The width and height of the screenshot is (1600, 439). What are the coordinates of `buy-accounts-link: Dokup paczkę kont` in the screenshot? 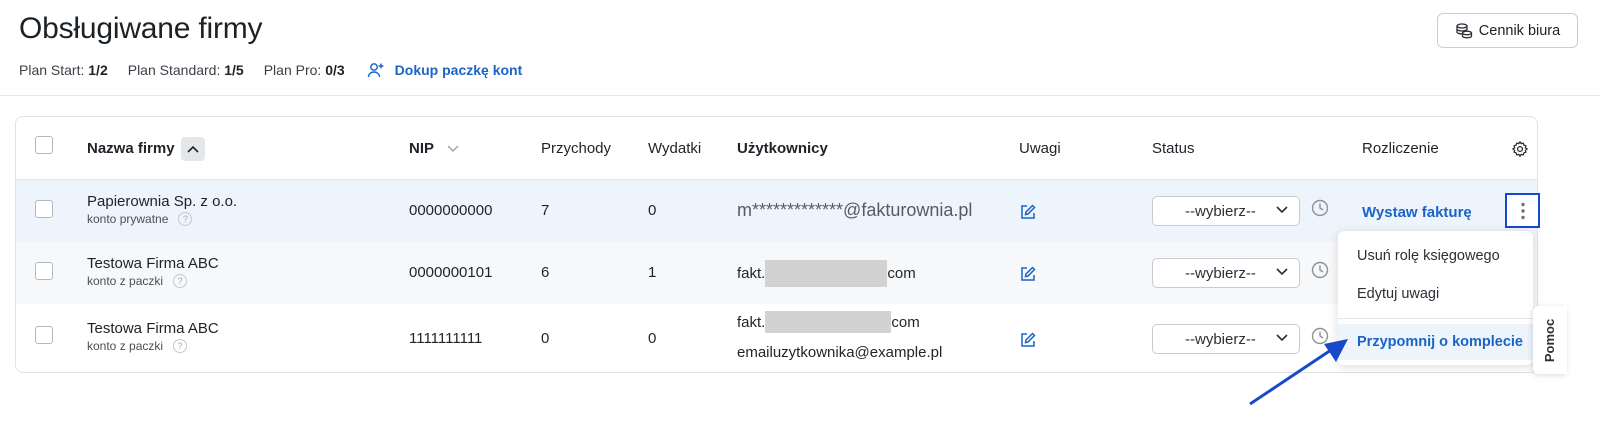 It's located at (444, 70).